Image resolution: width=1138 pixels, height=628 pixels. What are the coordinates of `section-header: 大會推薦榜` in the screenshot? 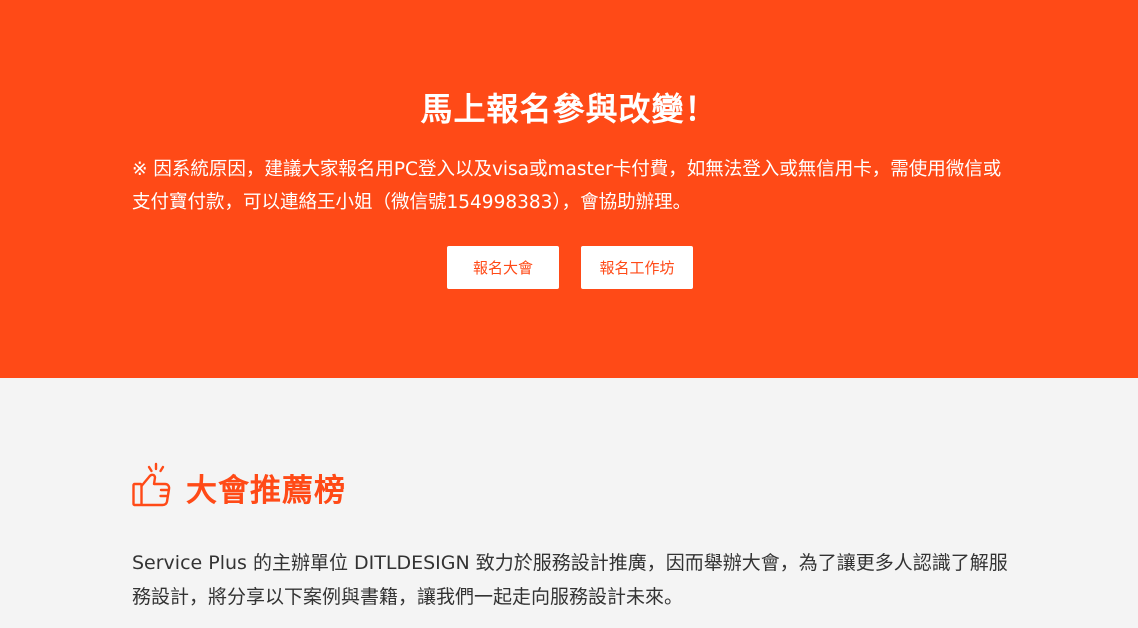 It's located at (239, 487).